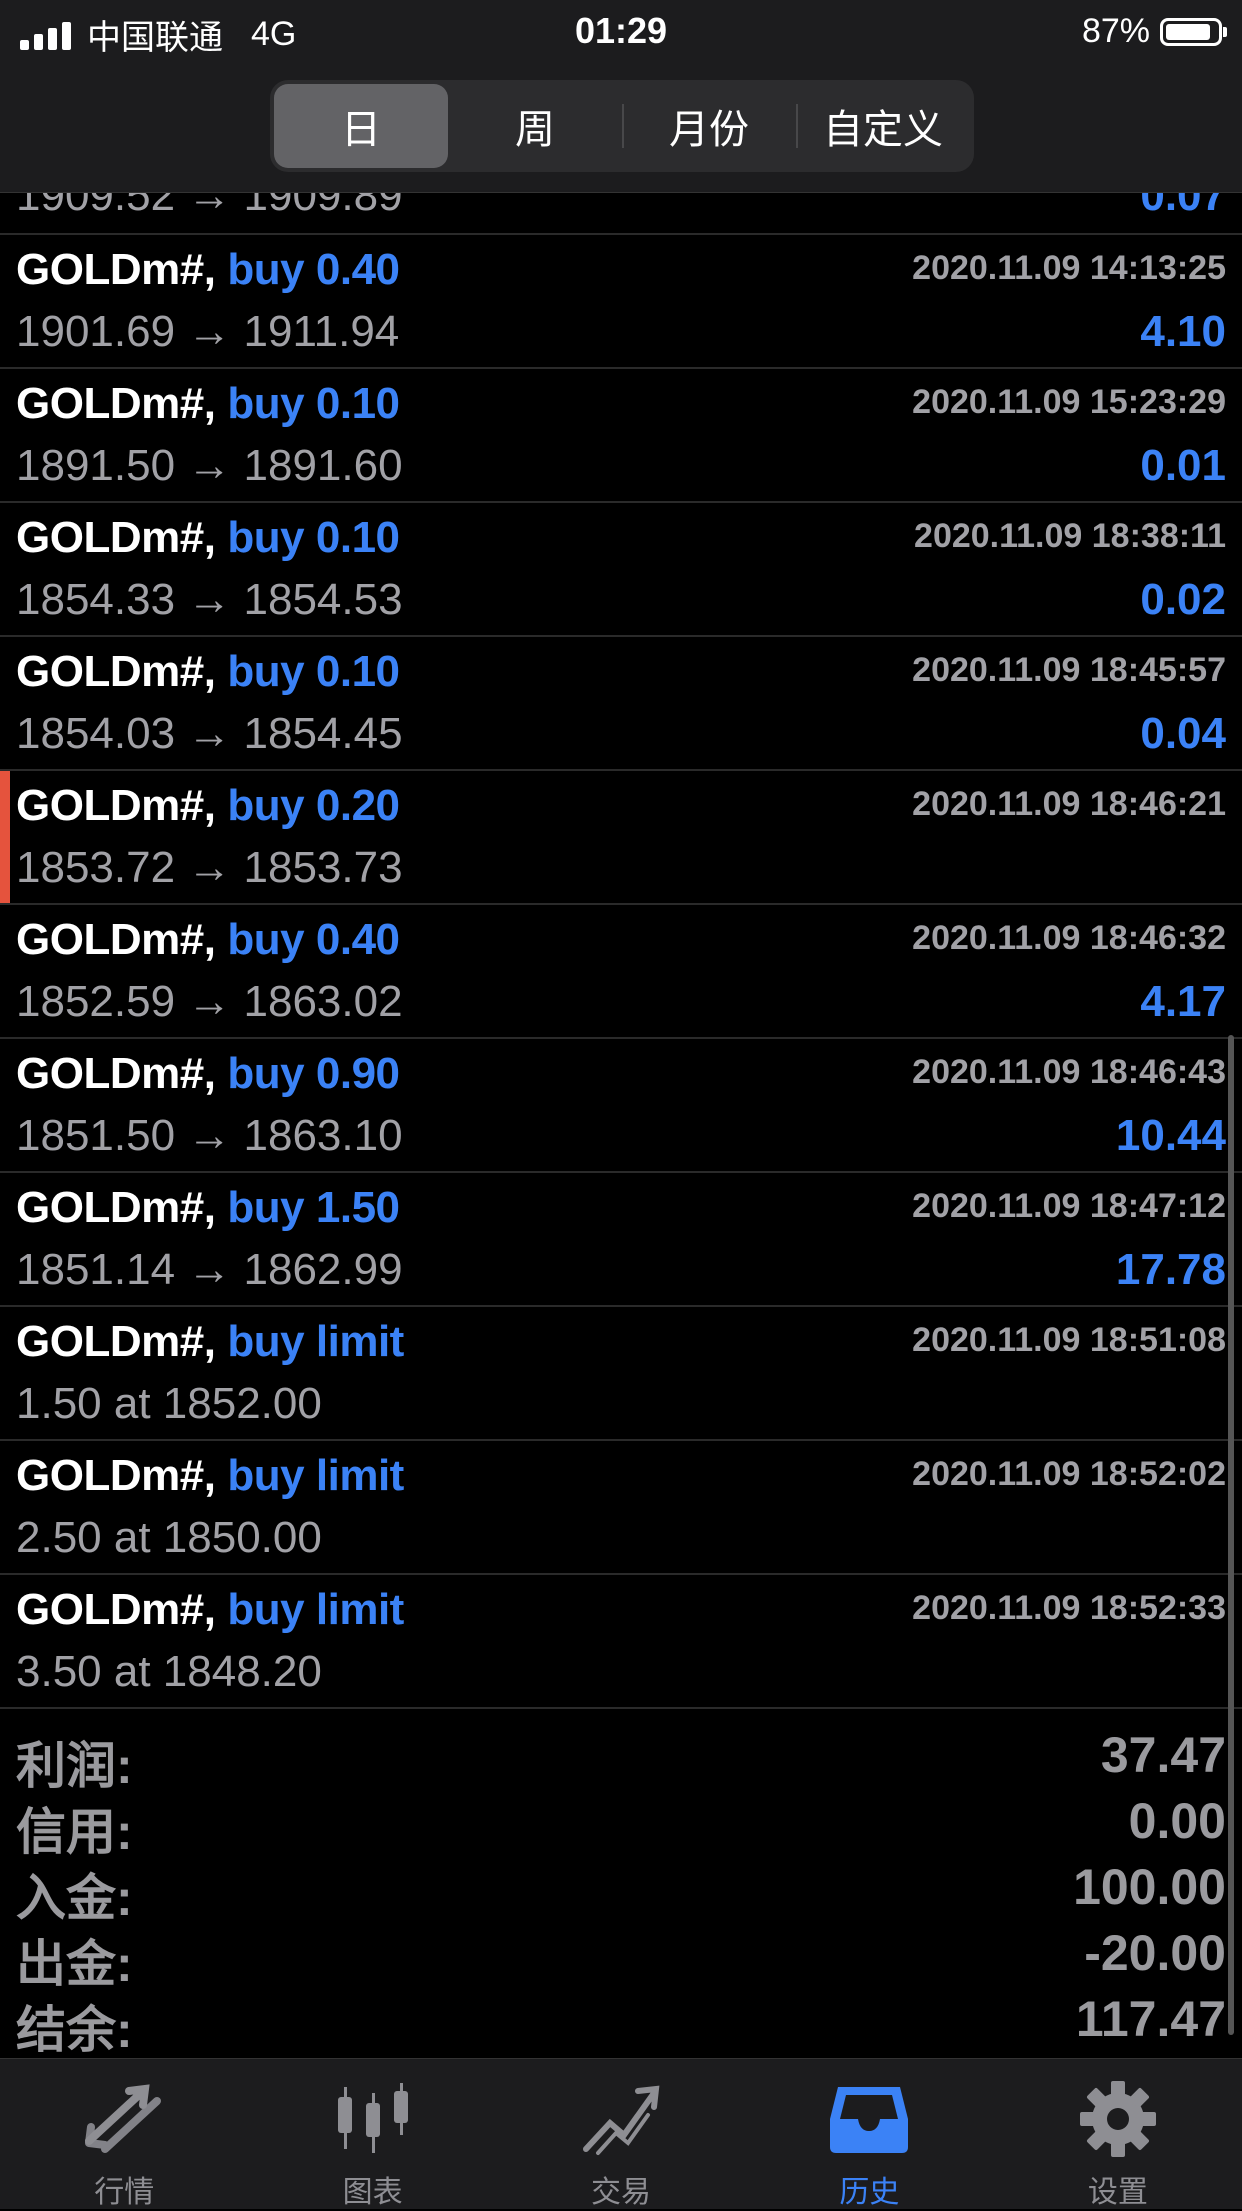 The height and width of the screenshot is (2211, 1242). I want to click on bottom-tab-bar: 行情 图表 交易 历史 设置, so click(621, 2133).